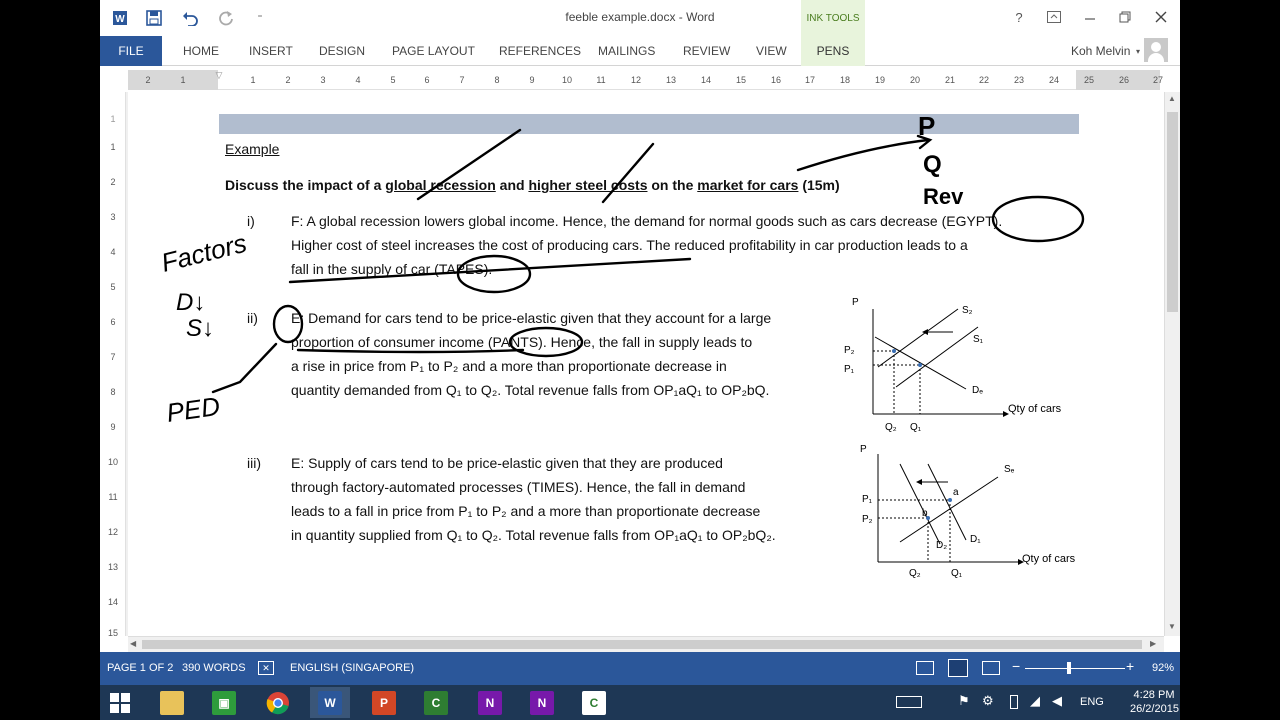 This screenshot has width=1280, height=720. Describe the element at coordinates (1088, 80) in the screenshot. I see `ruler-tick: 25` at that location.